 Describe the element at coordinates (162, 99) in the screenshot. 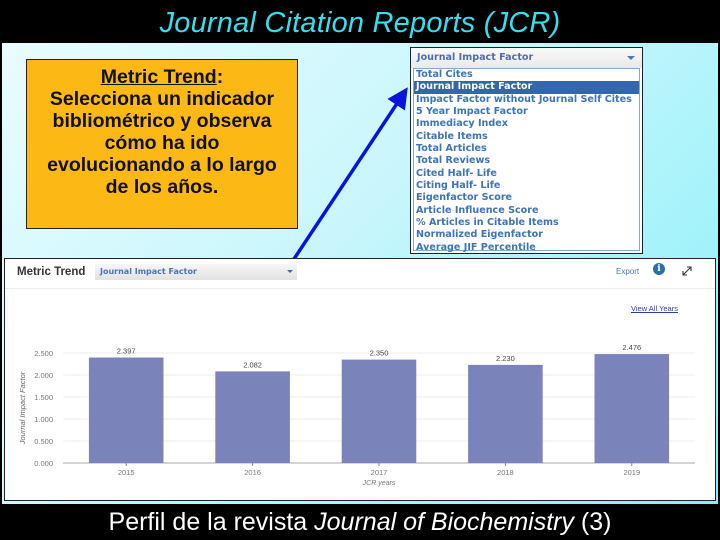

I see `callout-line: Selecciona un indicador` at that location.